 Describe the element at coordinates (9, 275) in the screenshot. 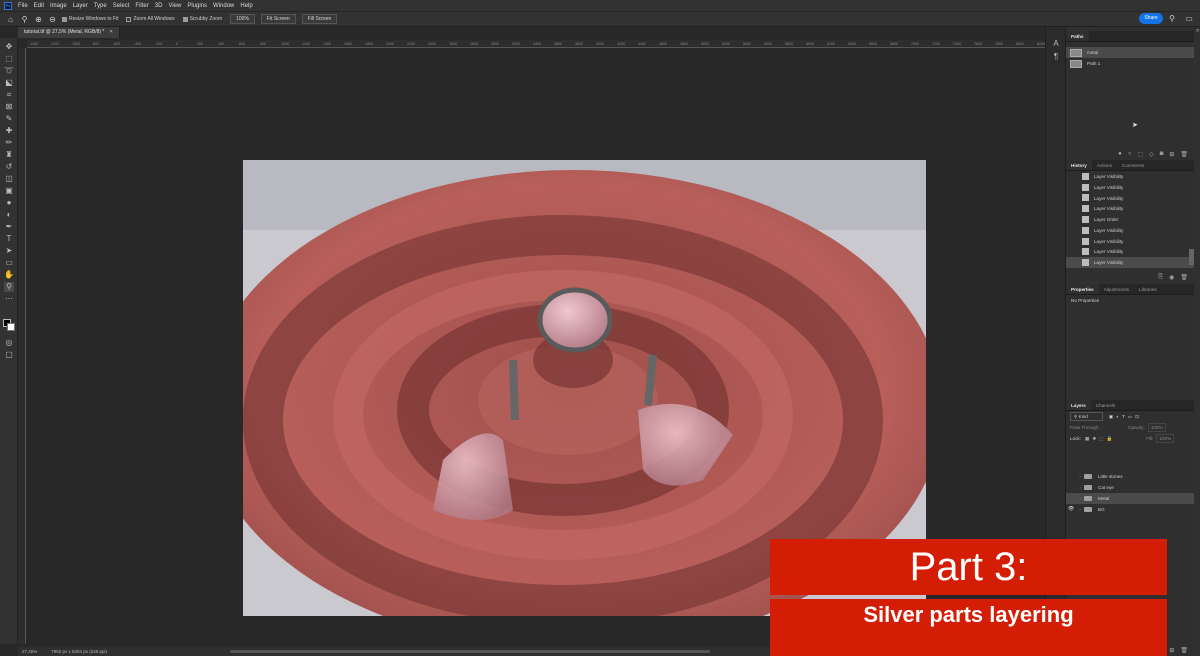

I see `hand-tool-icon: ✋` at that location.